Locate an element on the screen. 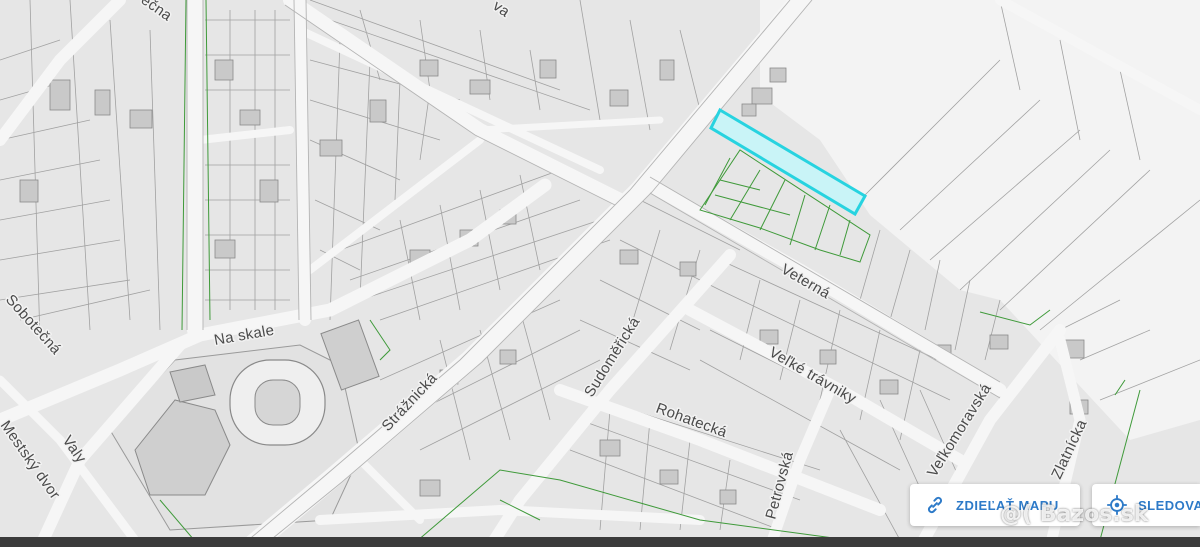 The width and height of the screenshot is (1200, 547). link-icon is located at coordinates (935, 505).